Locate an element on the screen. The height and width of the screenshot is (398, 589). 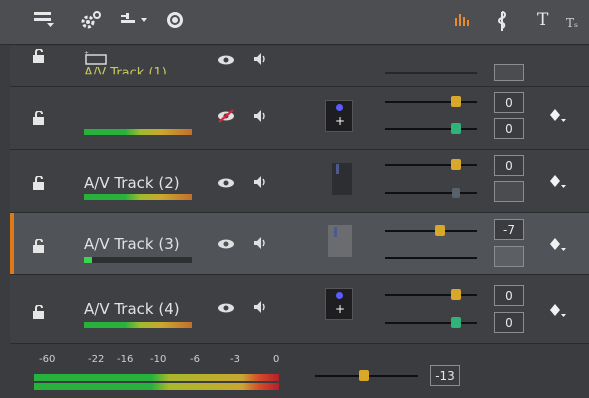
meter-tick-label: 0 is located at coordinates (276, 359).